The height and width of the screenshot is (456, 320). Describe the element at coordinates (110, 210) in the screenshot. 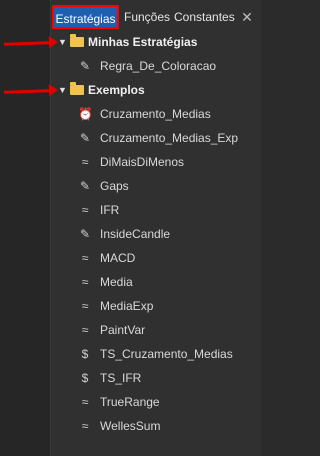

I see `item-label: IFR` at that location.